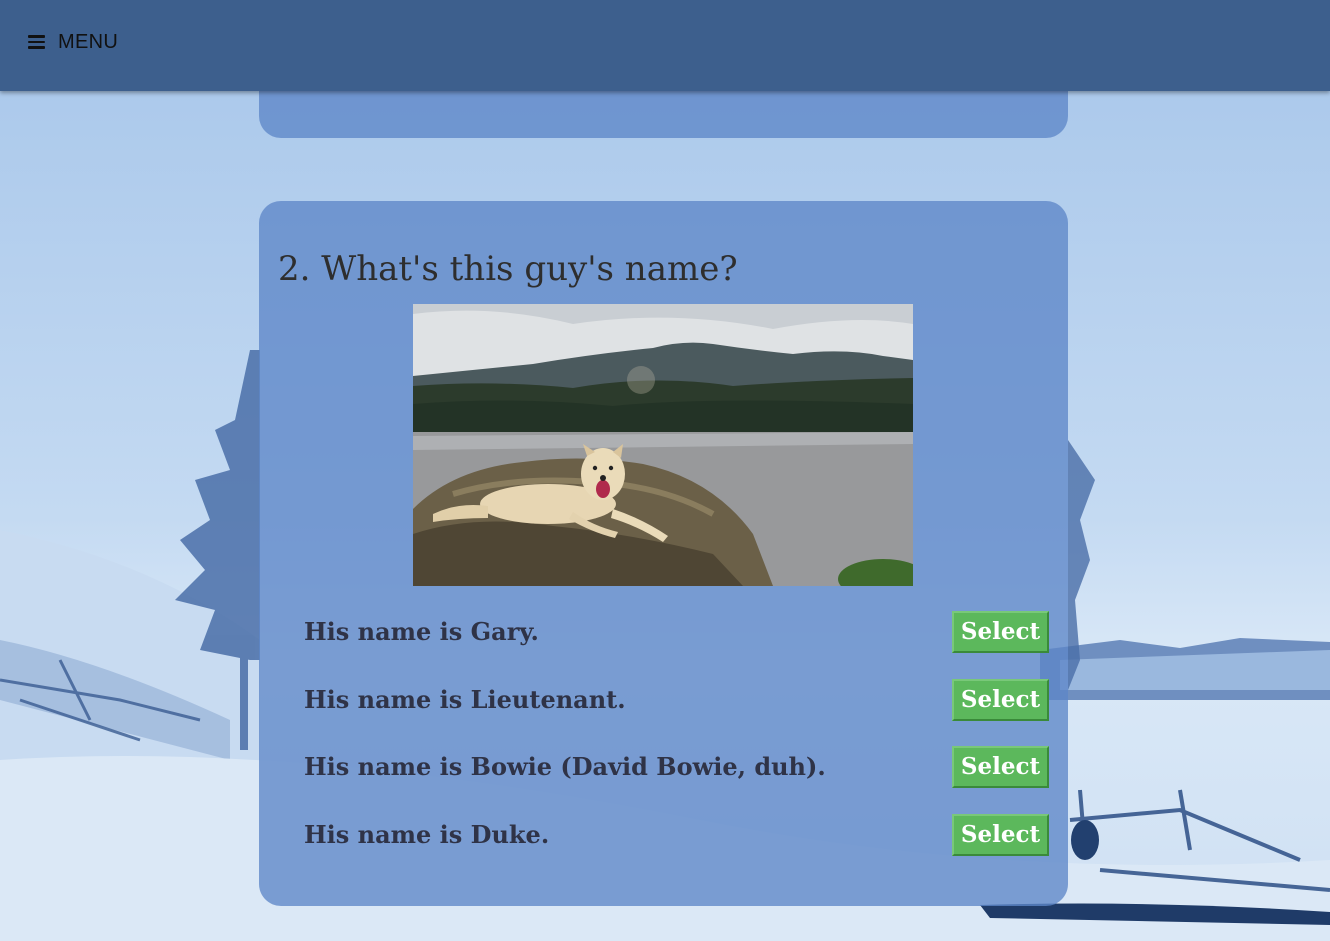 The height and width of the screenshot is (941, 1330). Describe the element at coordinates (427, 834) in the screenshot. I see `answer-text: His name is Duke.` at that location.